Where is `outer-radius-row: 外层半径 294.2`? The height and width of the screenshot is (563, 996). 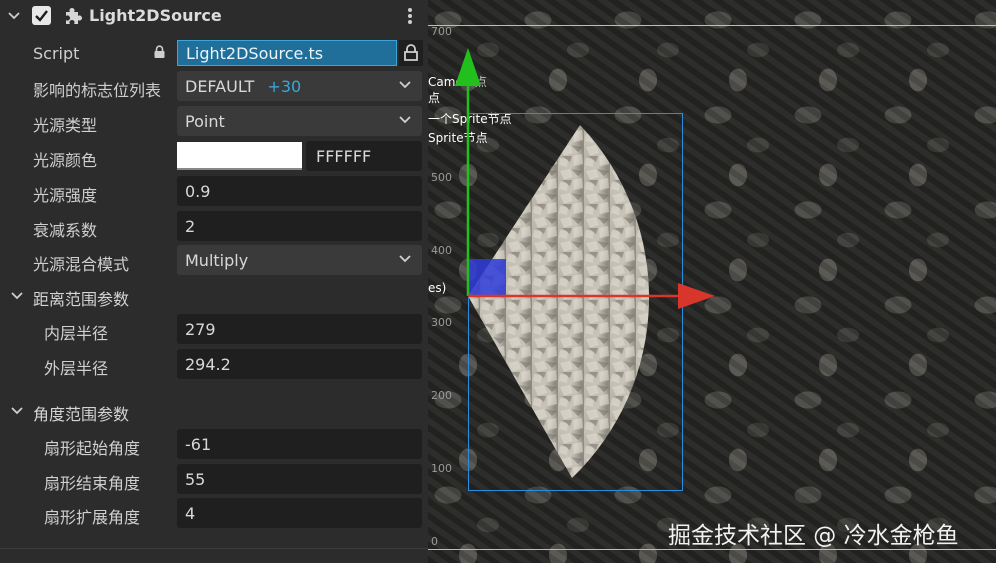
outer-radius-row: 外层半径 294.2 is located at coordinates (214, 365).